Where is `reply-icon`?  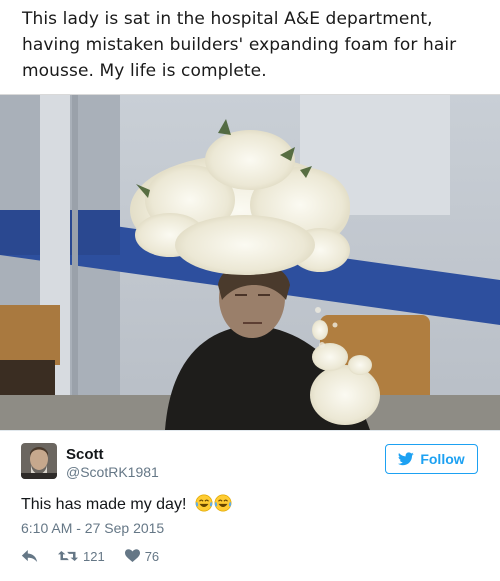
reply-icon is located at coordinates (29, 556).